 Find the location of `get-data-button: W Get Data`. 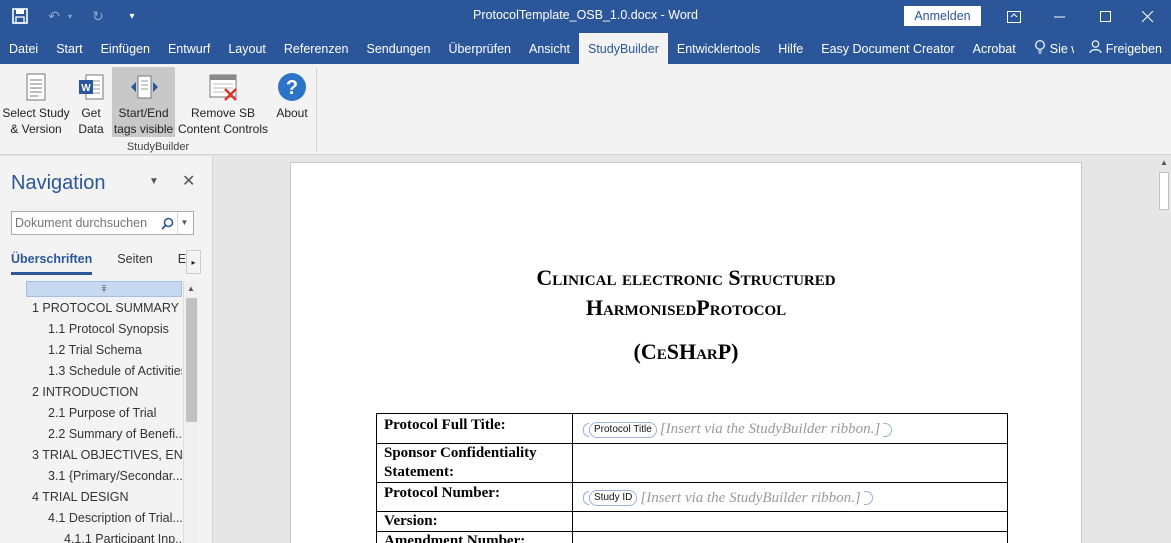

get-data-button: W Get Data is located at coordinates (91, 102).